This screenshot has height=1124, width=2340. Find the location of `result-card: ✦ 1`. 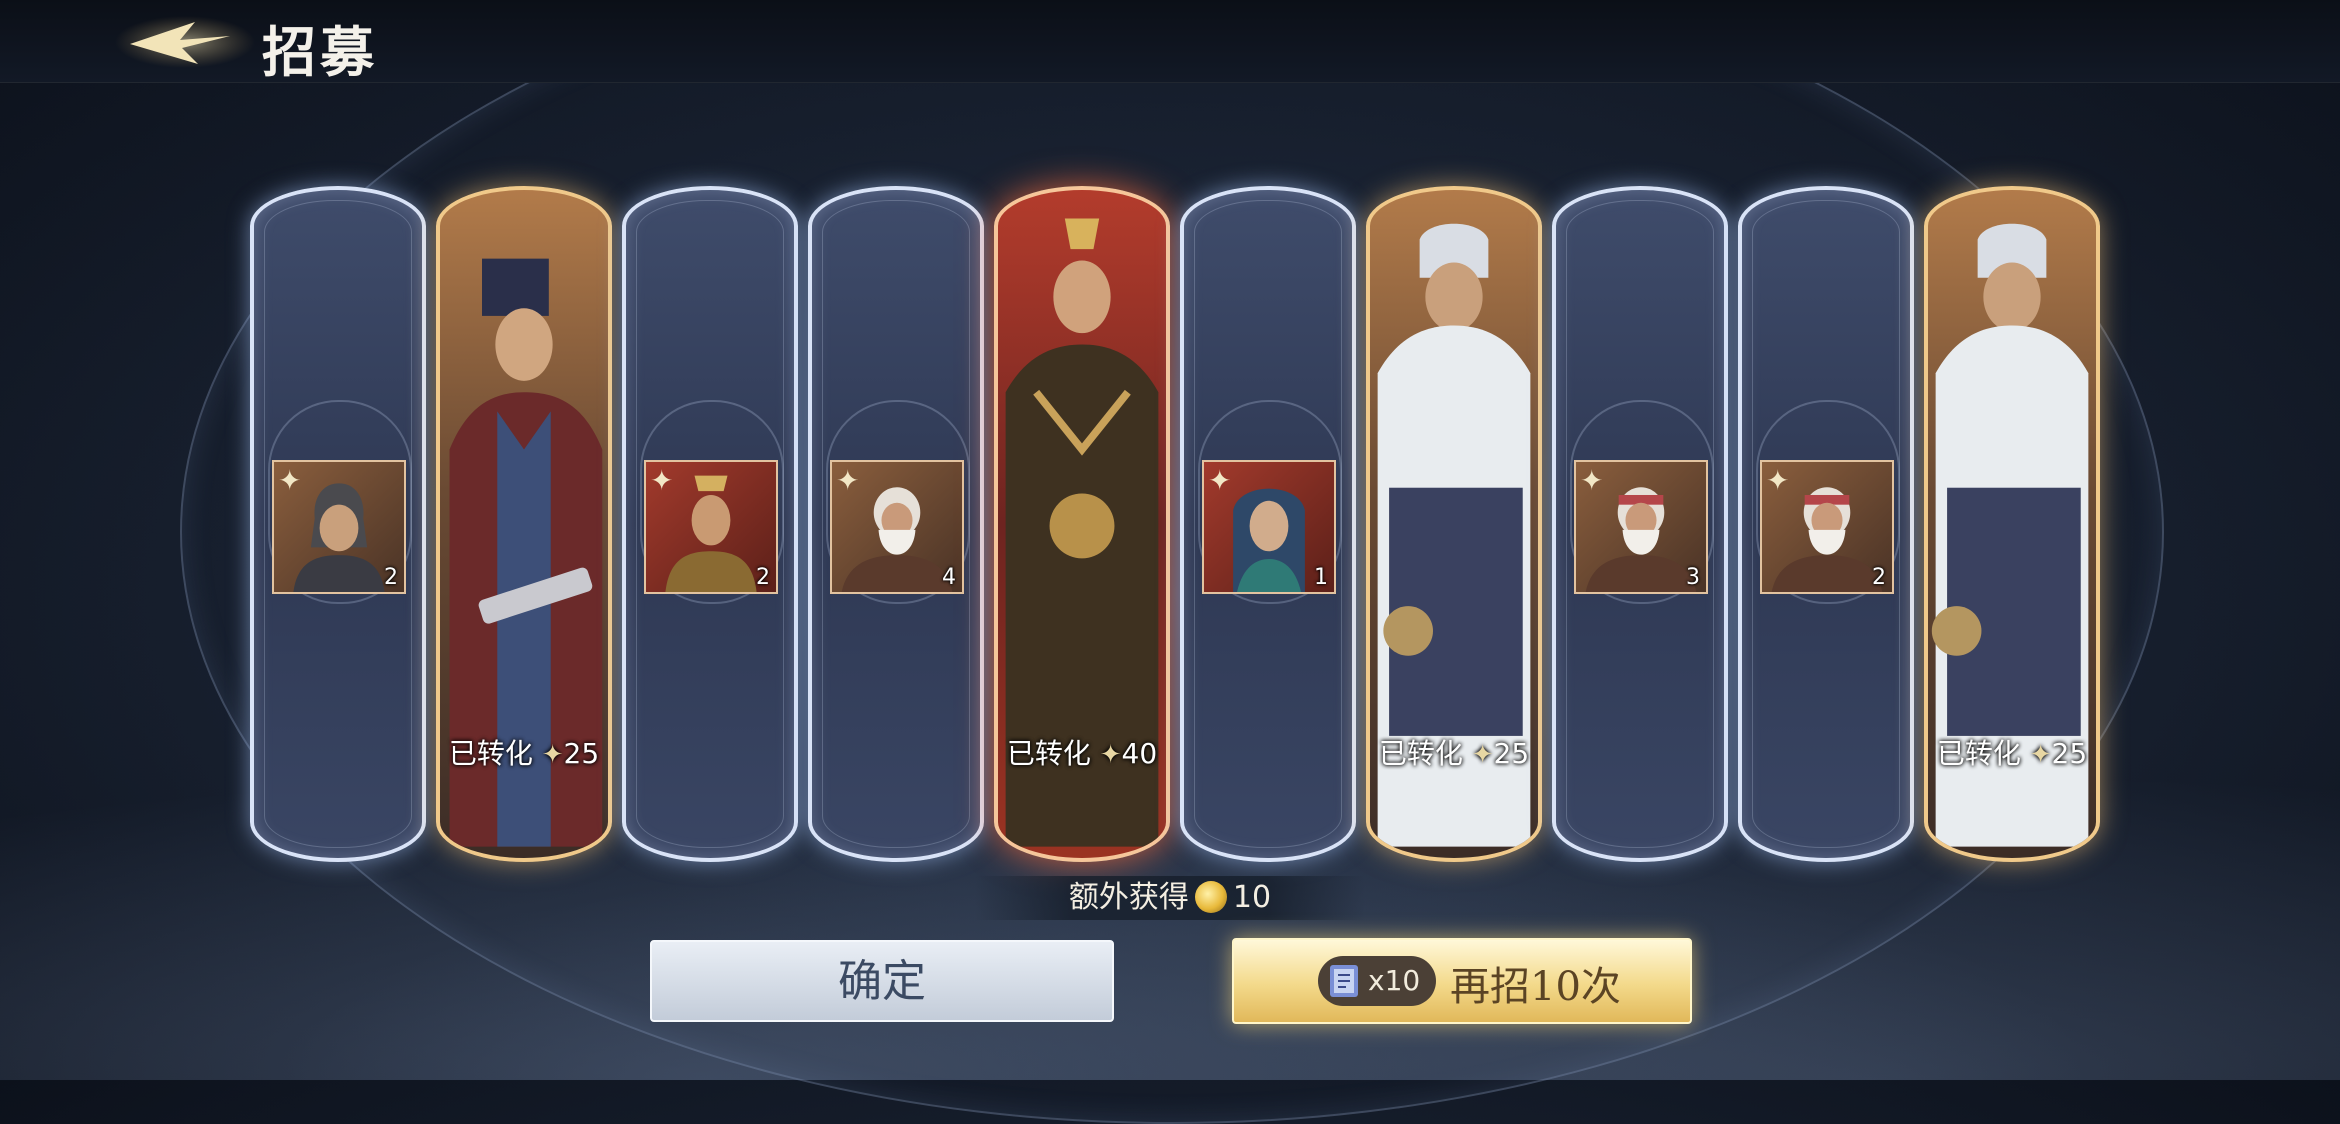

result-card: ✦ 1 is located at coordinates (1268, 524).